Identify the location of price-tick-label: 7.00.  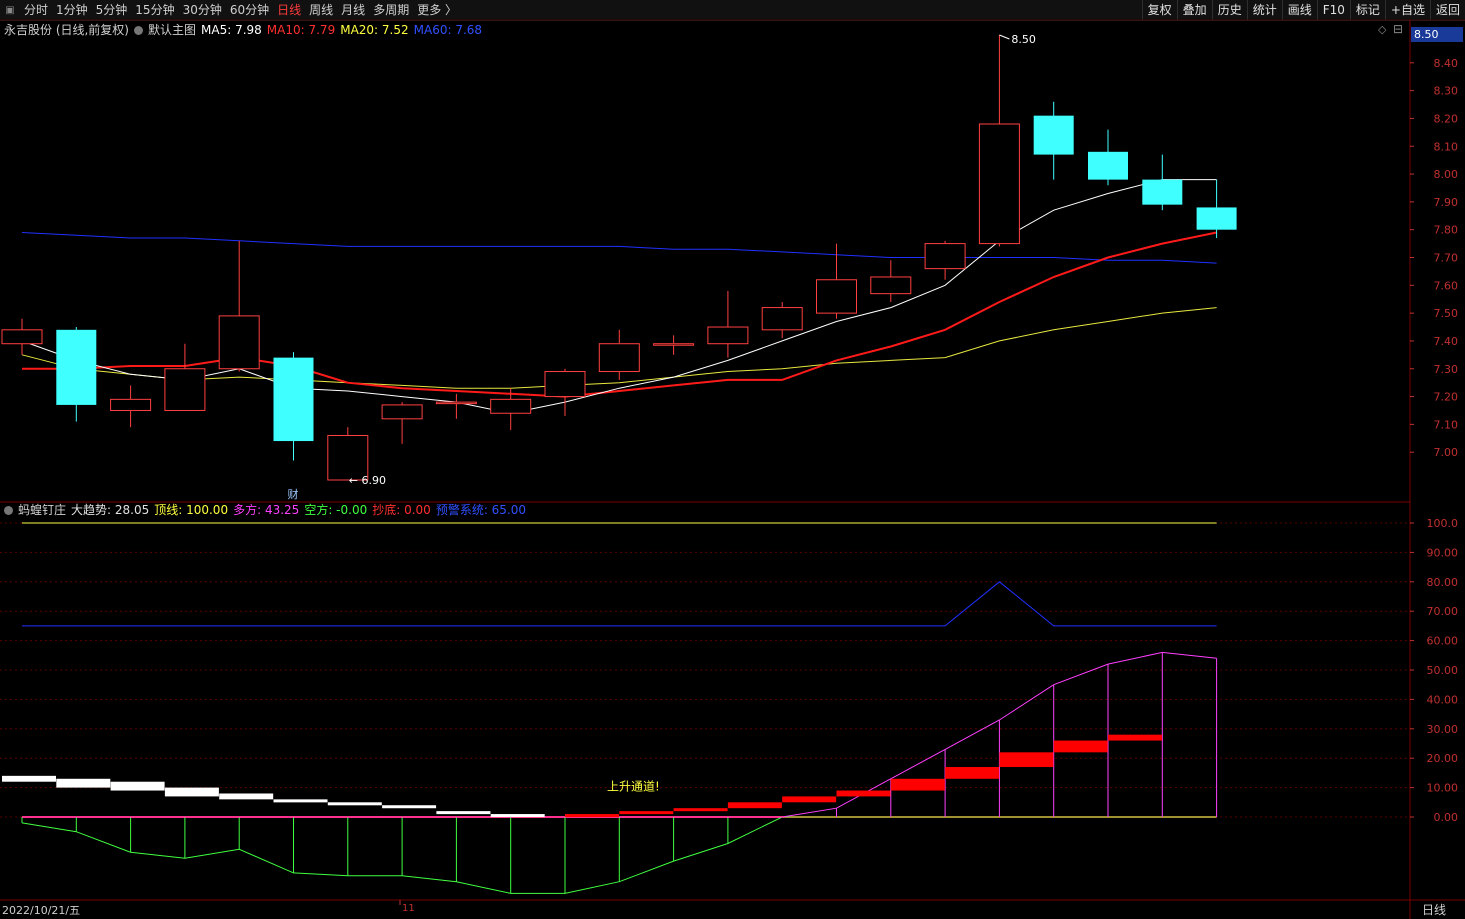
(1446, 452).